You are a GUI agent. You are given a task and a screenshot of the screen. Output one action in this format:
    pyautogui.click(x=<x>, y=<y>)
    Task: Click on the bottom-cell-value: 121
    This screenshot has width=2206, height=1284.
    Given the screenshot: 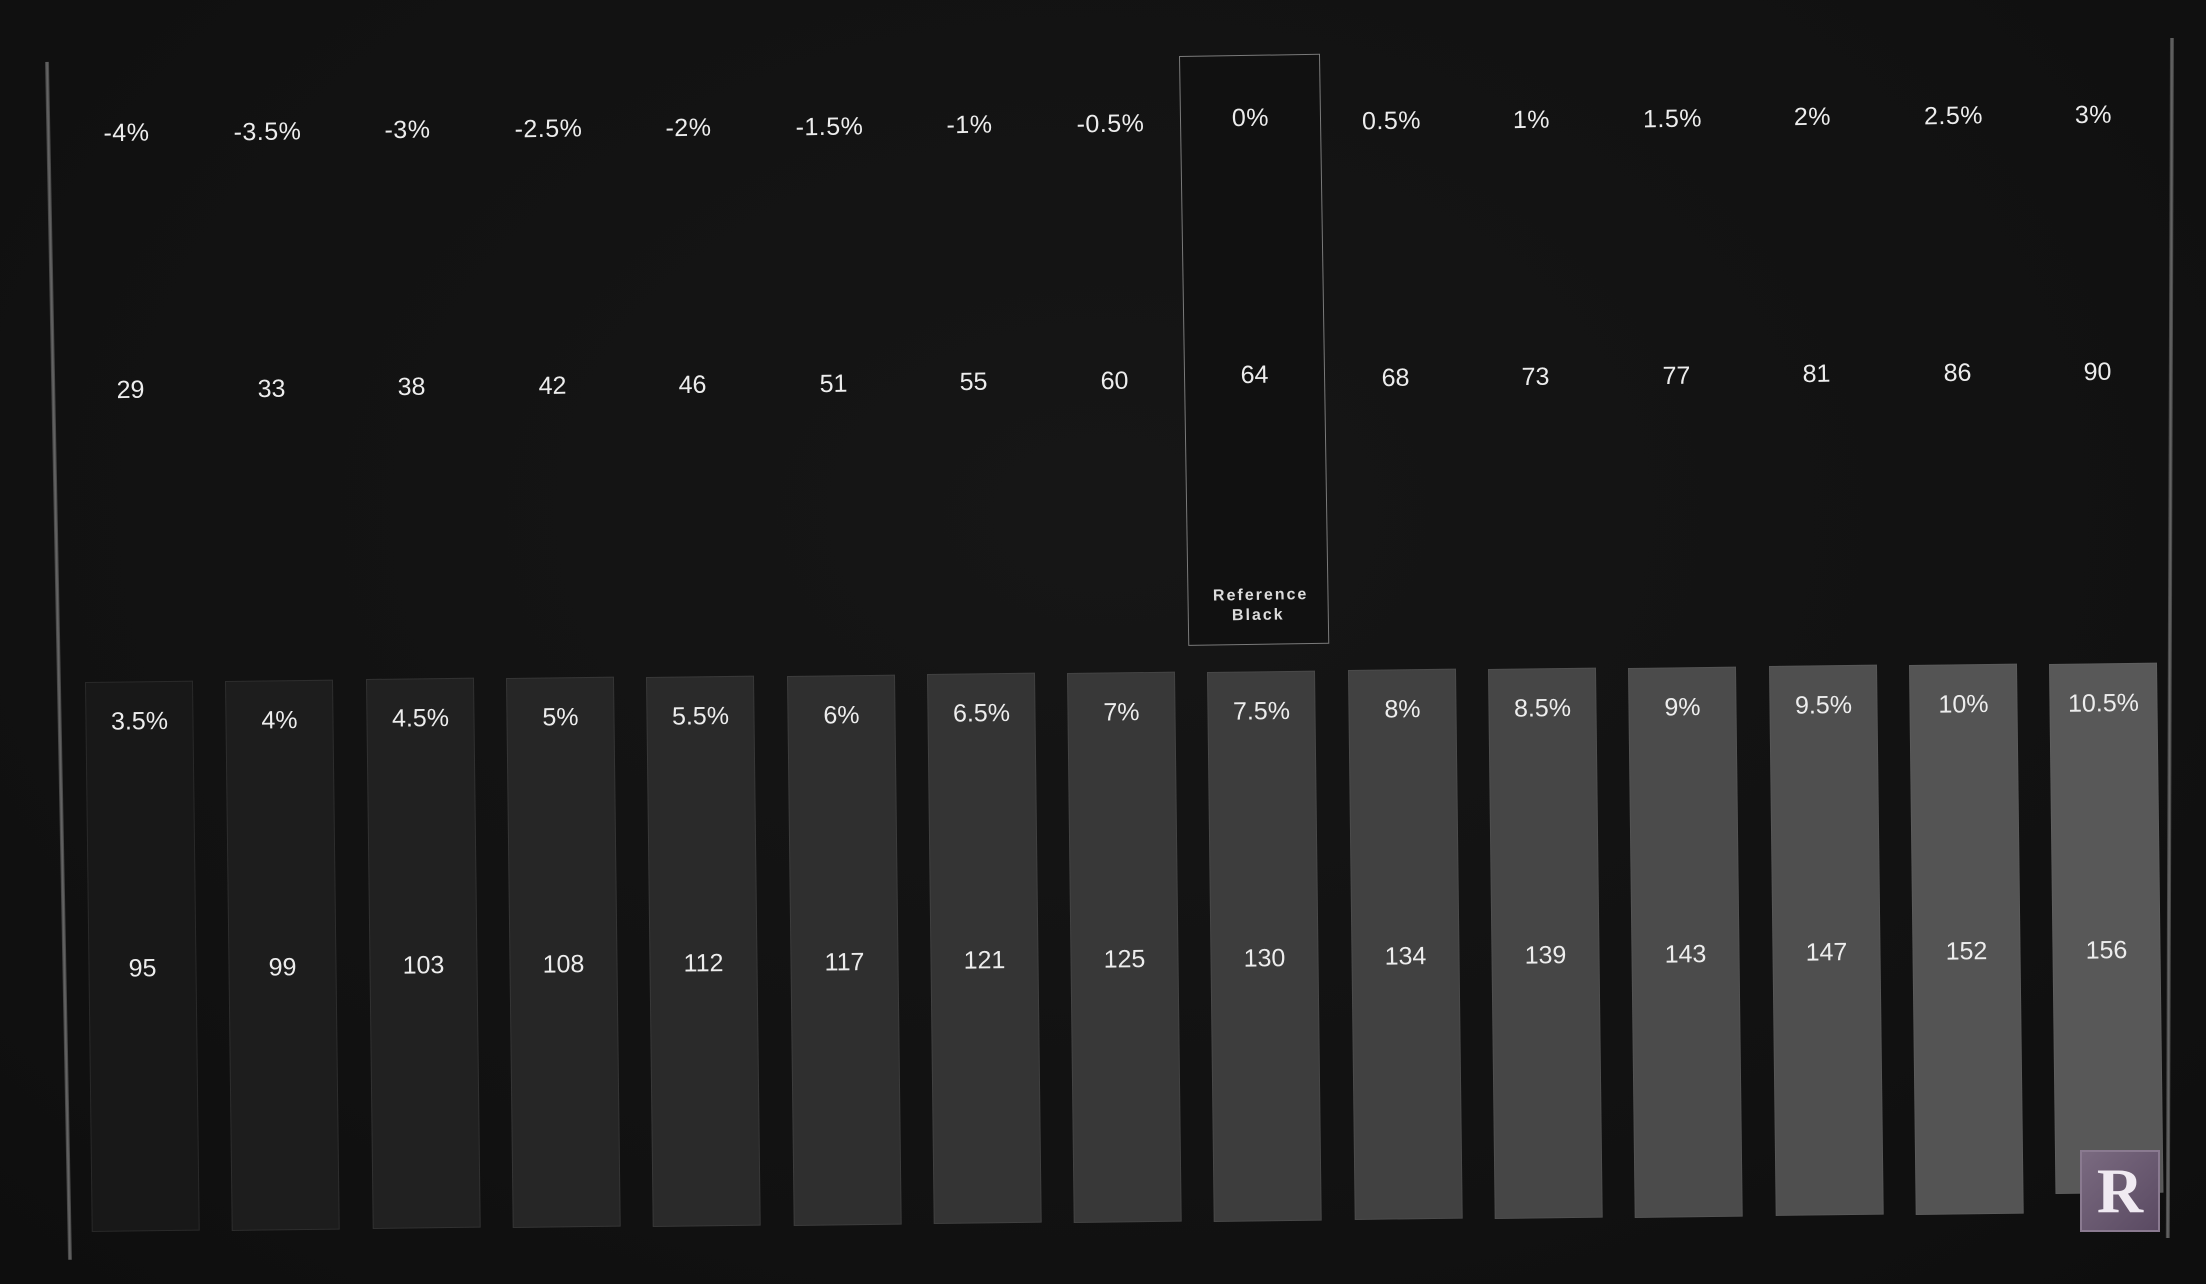 What is the action you would take?
    pyautogui.click(x=984, y=960)
    